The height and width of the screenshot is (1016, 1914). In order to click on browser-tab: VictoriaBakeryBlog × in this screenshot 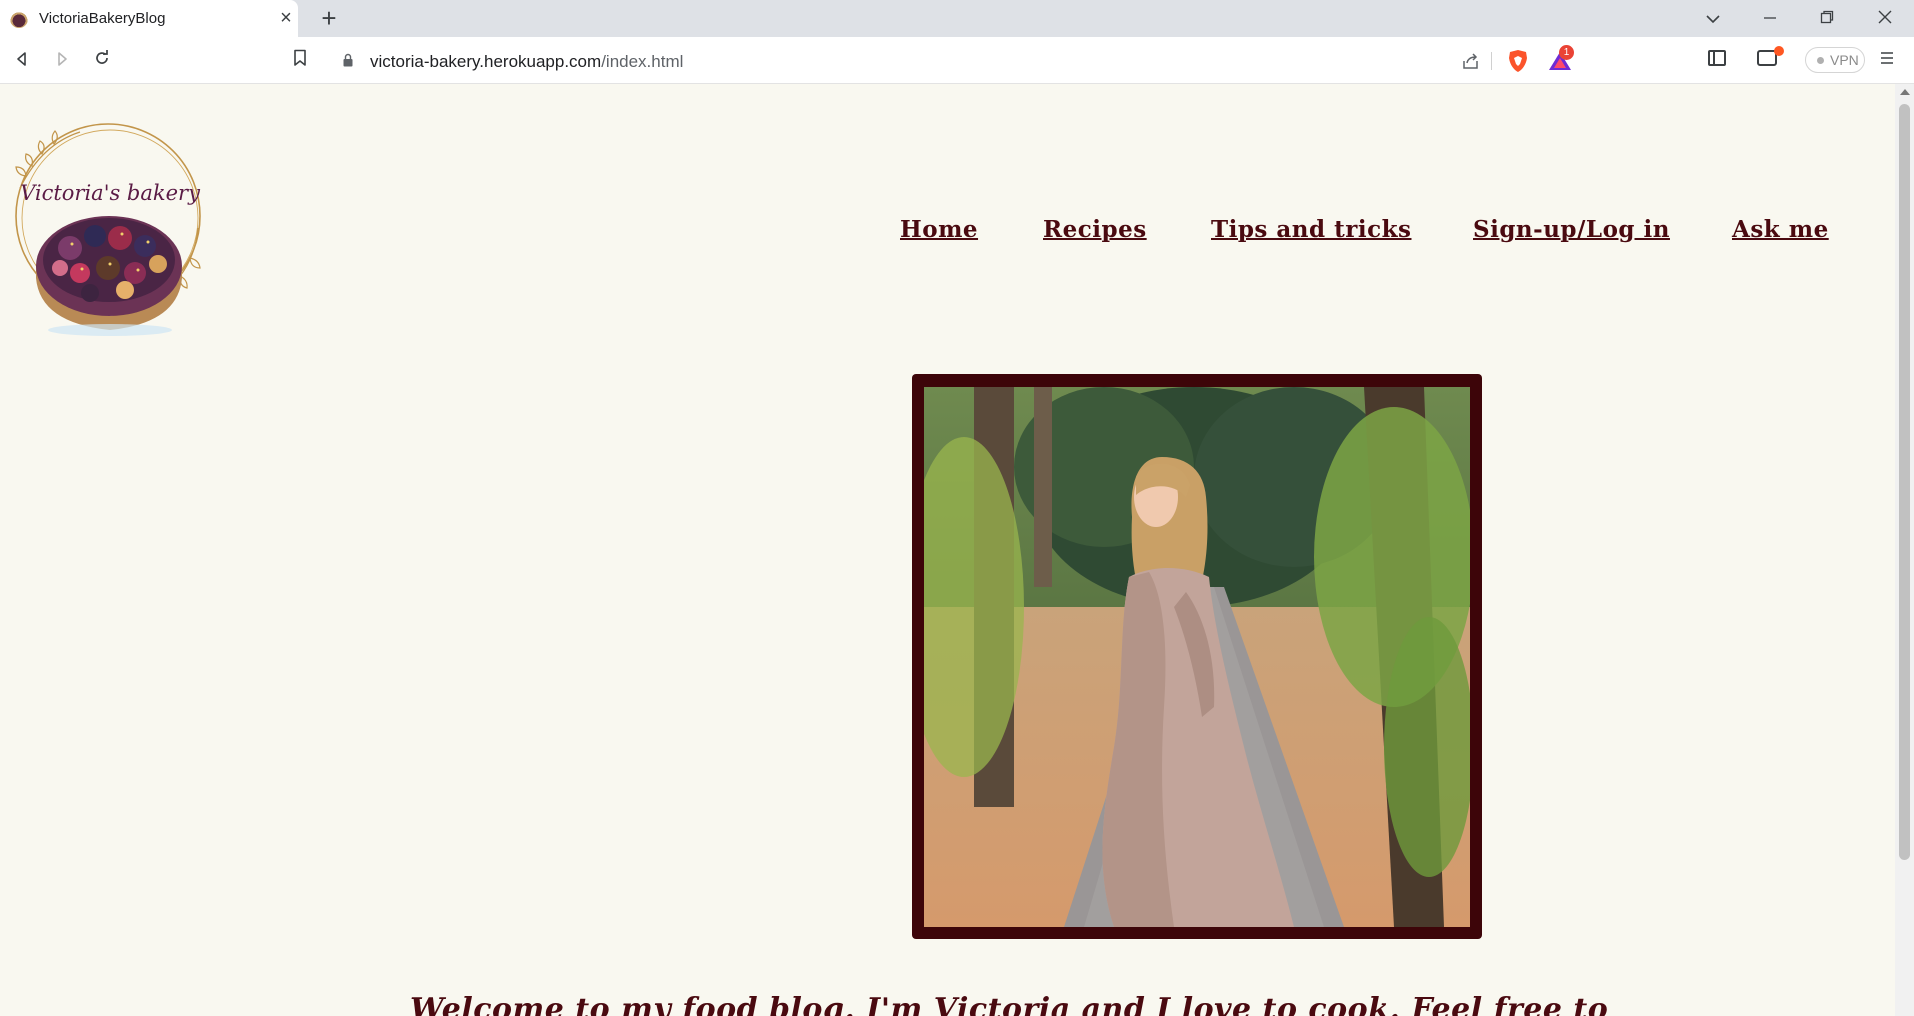, I will do `click(149, 18)`.